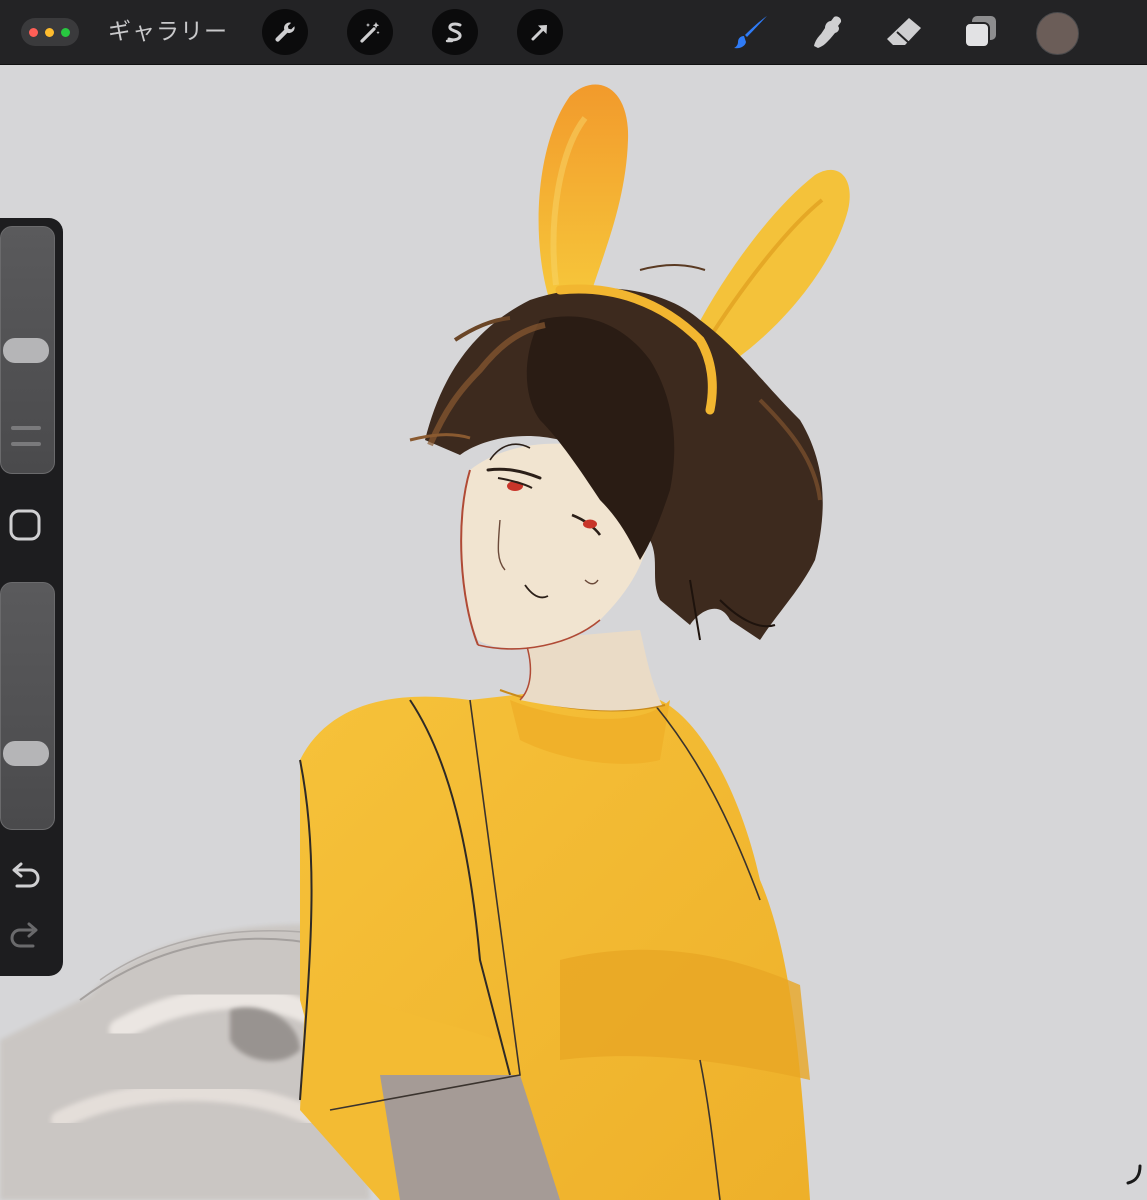 Image resolution: width=1147 pixels, height=1200 pixels. I want to click on current-color-swatch, so click(1057, 33).